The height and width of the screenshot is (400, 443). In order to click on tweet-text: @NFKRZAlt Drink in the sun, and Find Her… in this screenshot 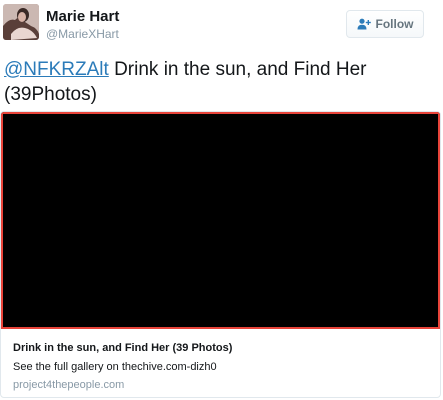, I will do `click(219, 82)`.